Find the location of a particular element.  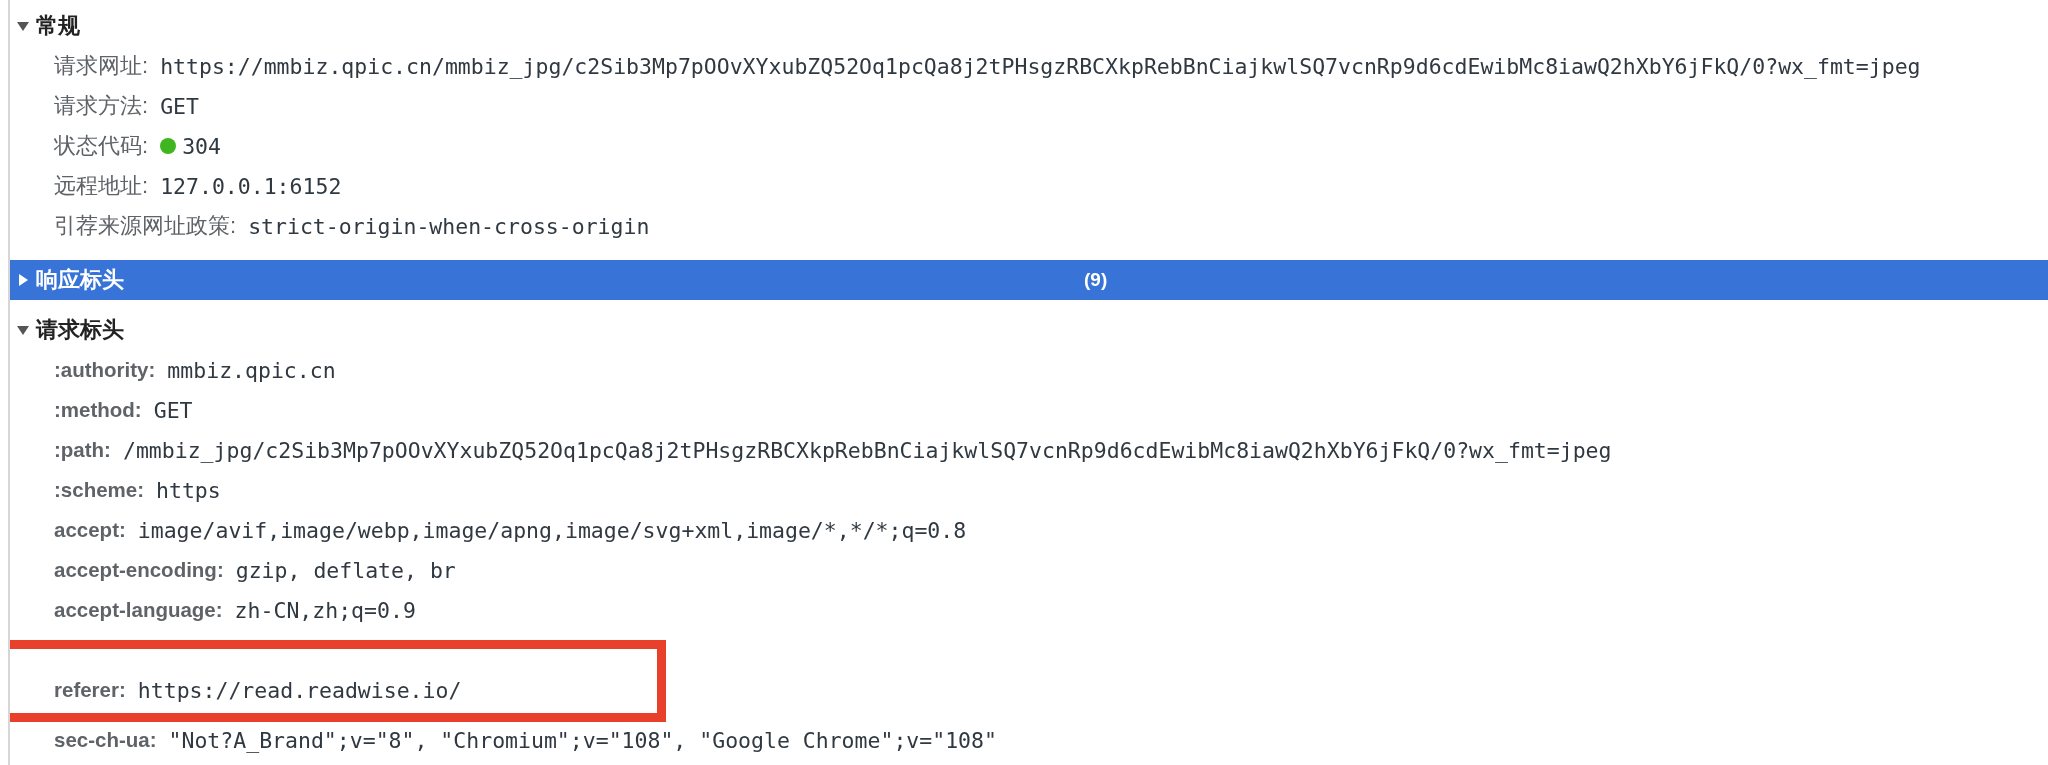

header-value: /mmbiz_jpg/c2Sib3Mp7pOOvXYxubZQ52Oq1pcQa8j2tPHsgzRBCXkpRebBnCiajkwlSQ7vcnRp9d6cdEwibMc8iawQ2hXbY6jFkQ/0?wx_fmt=jpeg is located at coordinates (867, 450).